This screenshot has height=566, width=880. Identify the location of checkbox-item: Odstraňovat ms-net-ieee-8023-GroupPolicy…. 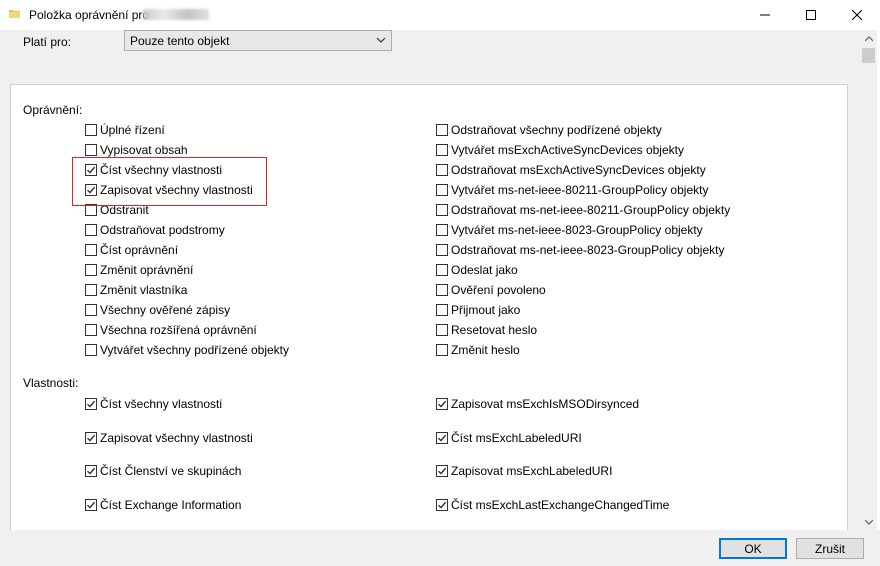
(580, 250).